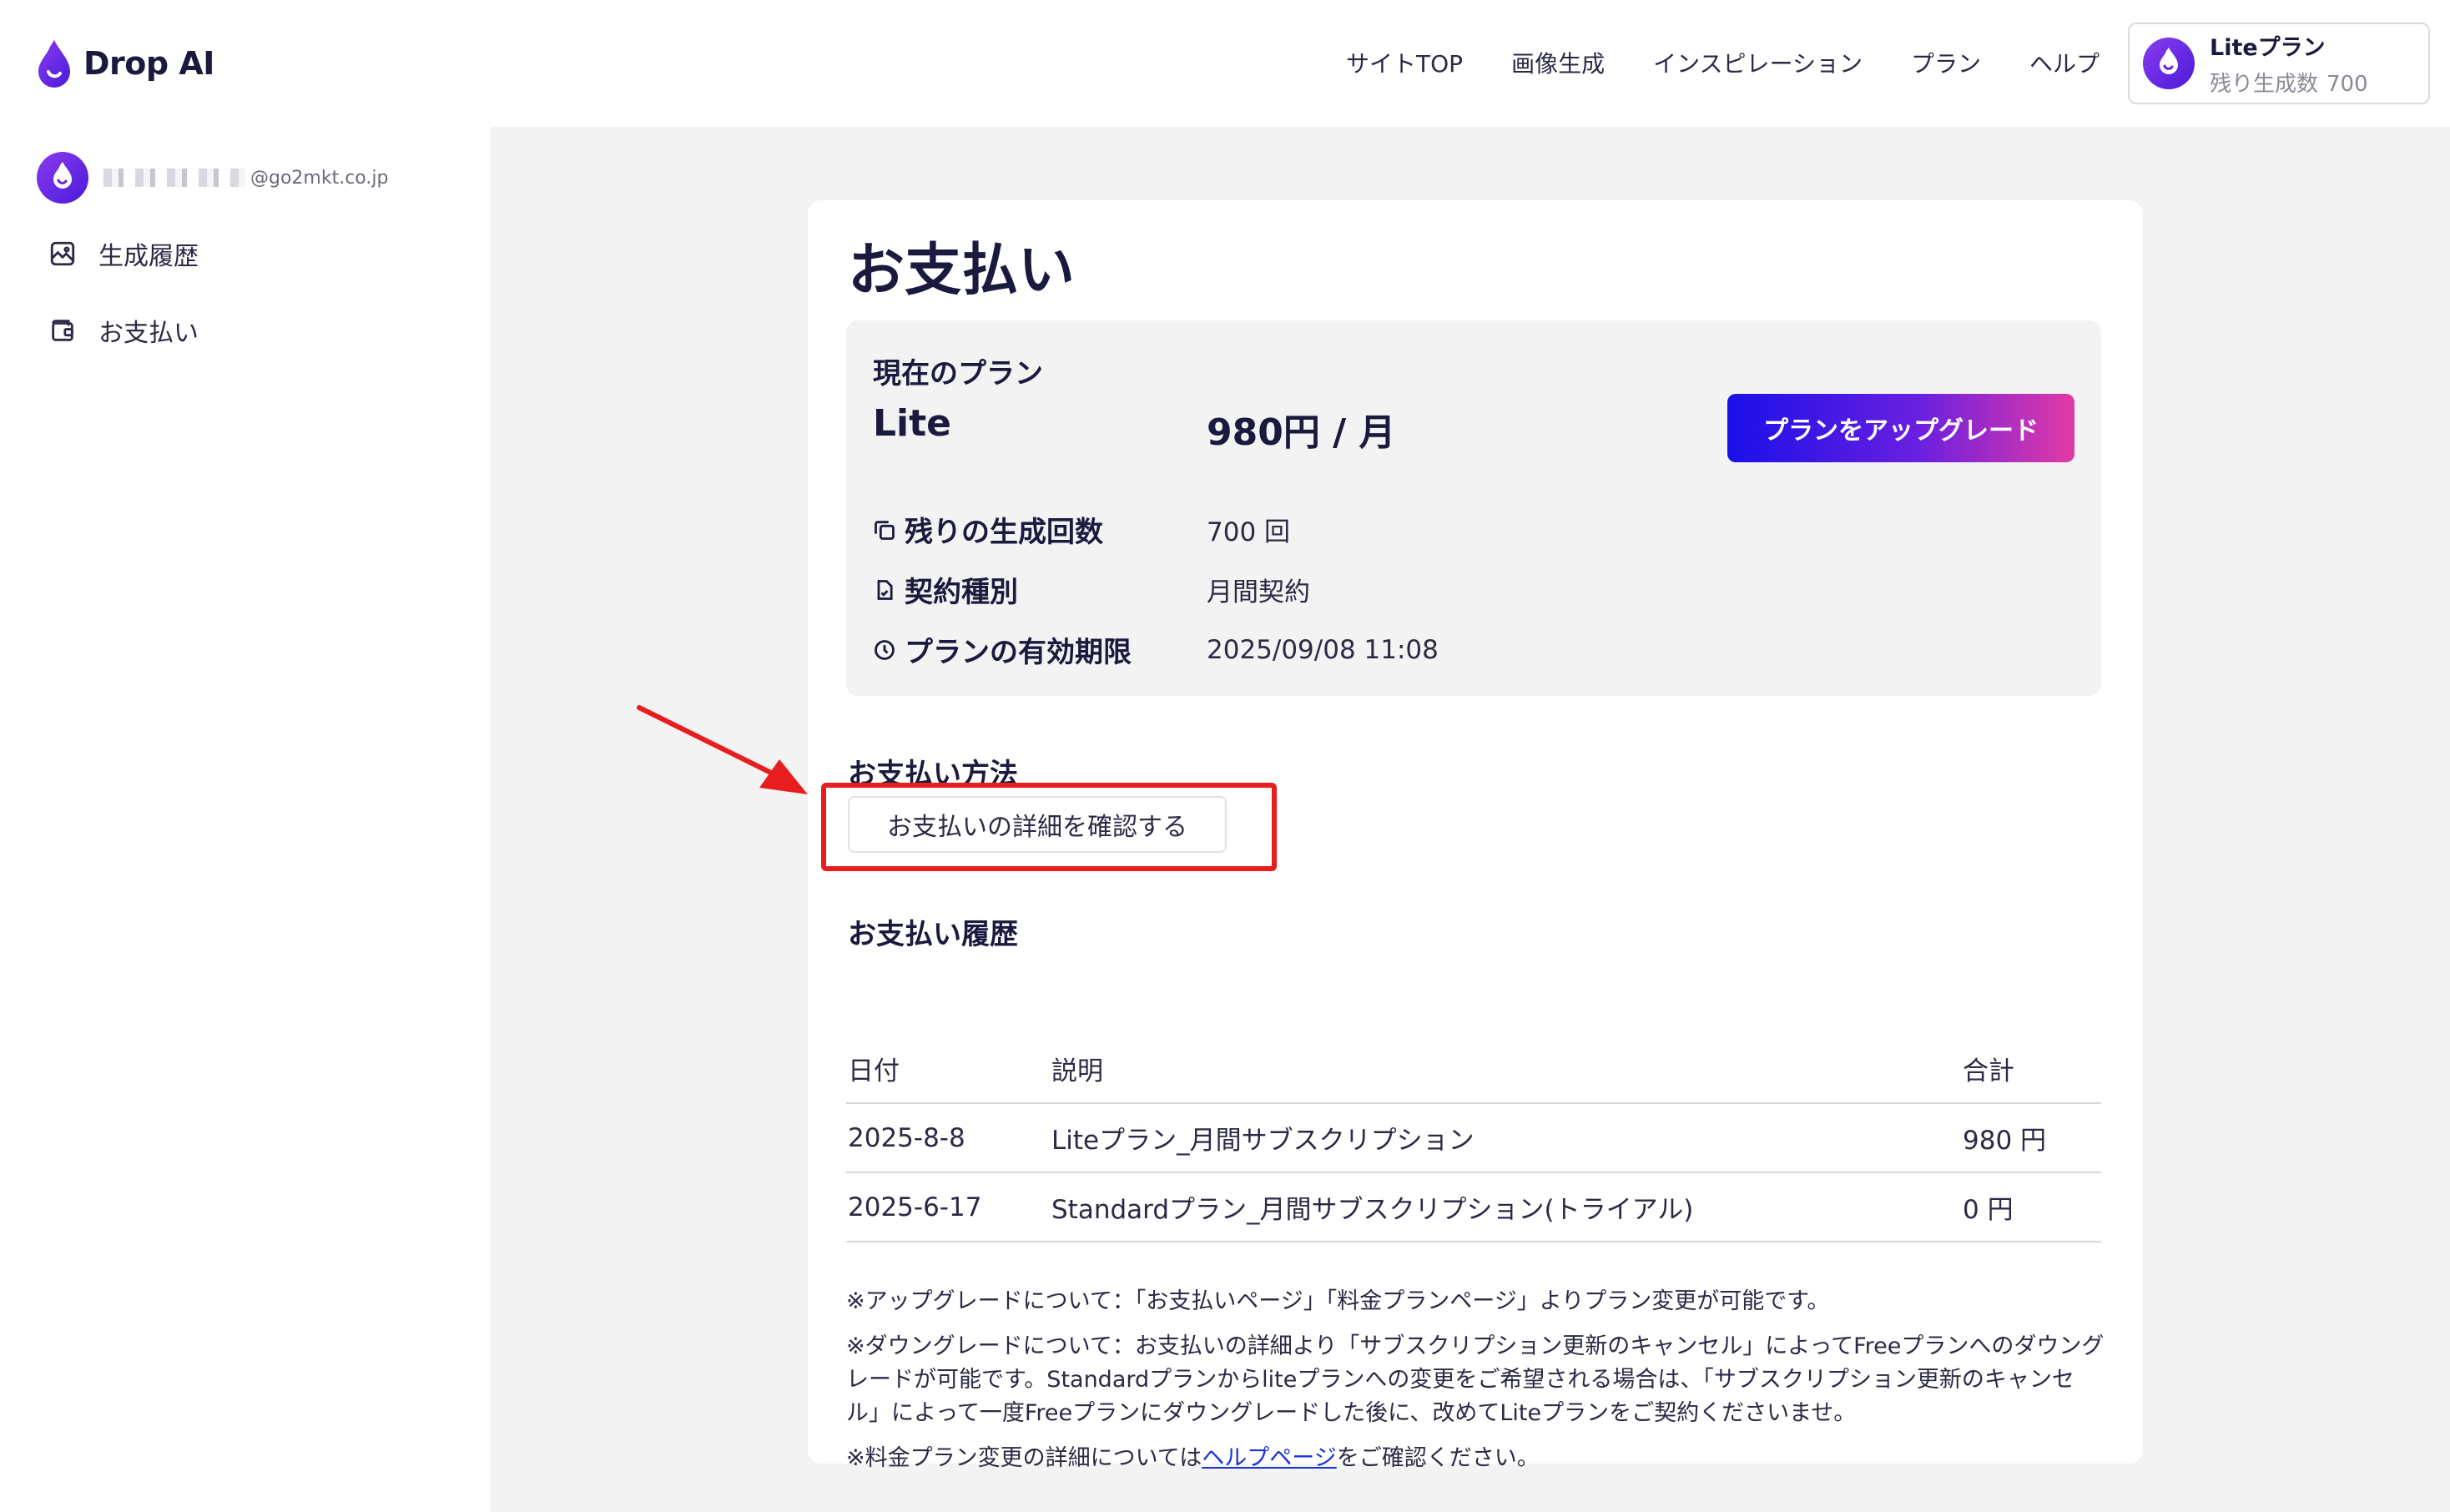 Image resolution: width=2450 pixels, height=1512 pixels. What do you see at coordinates (2032, 1069) in the screenshot?
I see `column-header-total: 合計` at bounding box center [2032, 1069].